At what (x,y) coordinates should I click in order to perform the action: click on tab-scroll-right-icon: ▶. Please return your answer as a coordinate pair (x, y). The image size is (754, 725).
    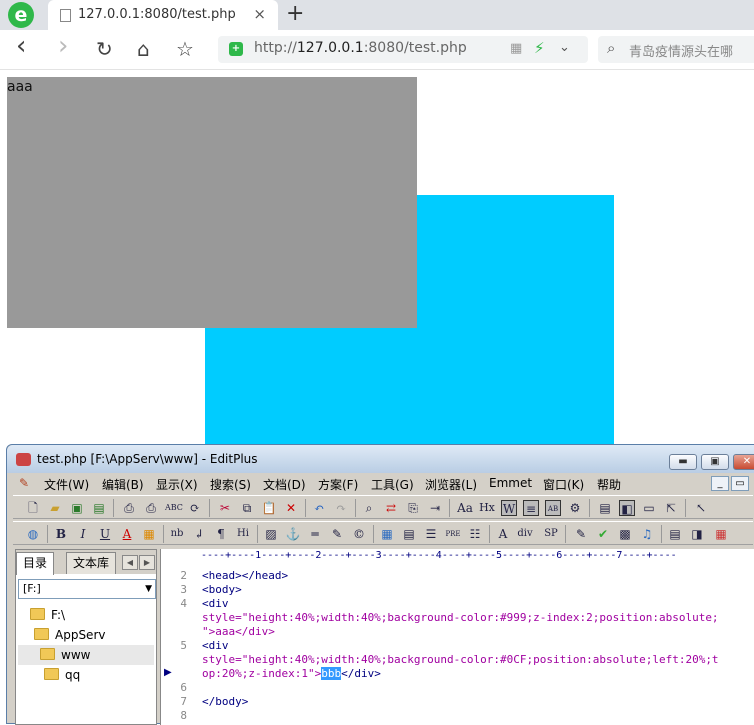
    Looking at the image, I should click on (147, 562).